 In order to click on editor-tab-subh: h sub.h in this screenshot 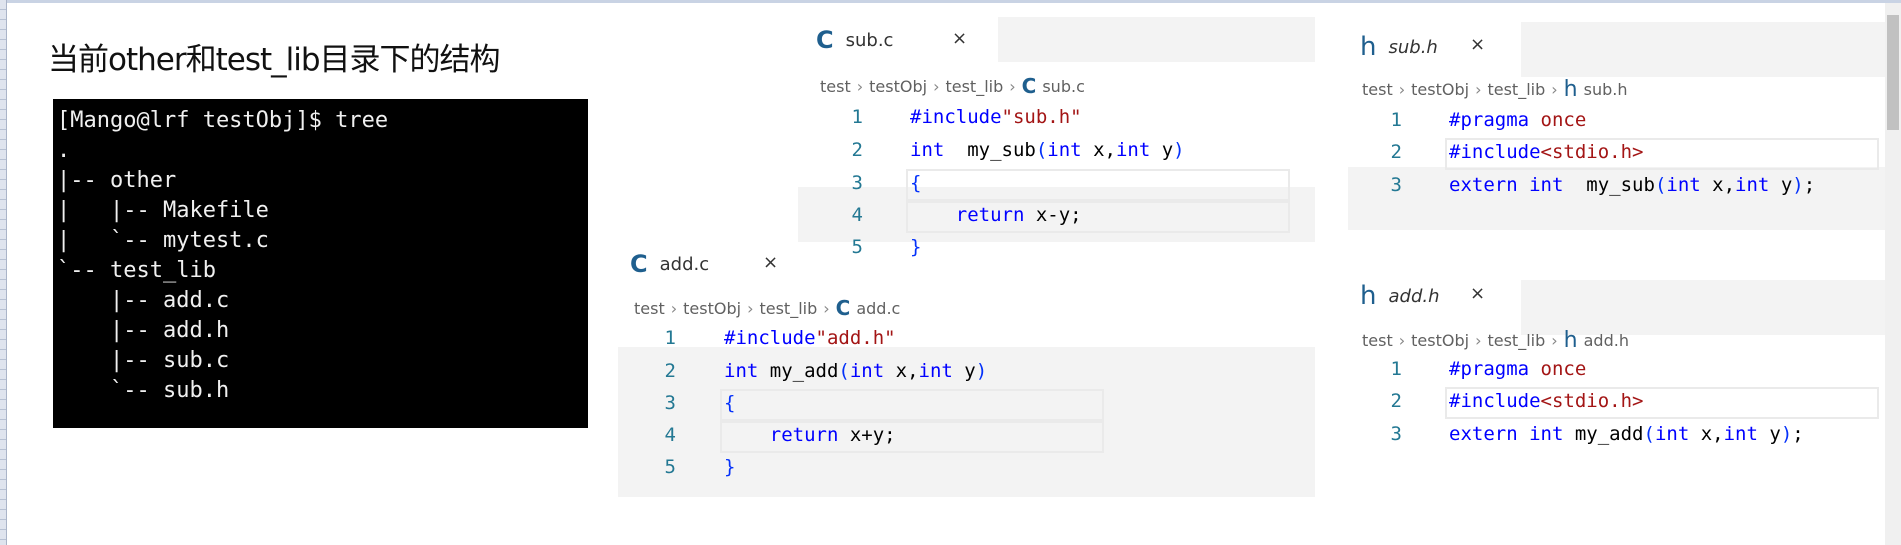, I will do `click(1399, 47)`.